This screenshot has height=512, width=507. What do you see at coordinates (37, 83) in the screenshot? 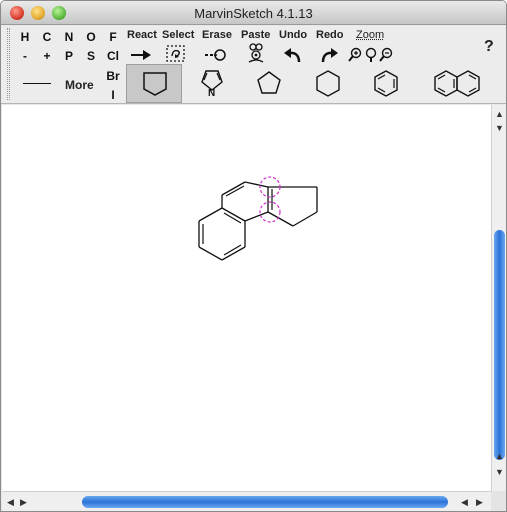
I see `single-bond-icon` at bounding box center [37, 83].